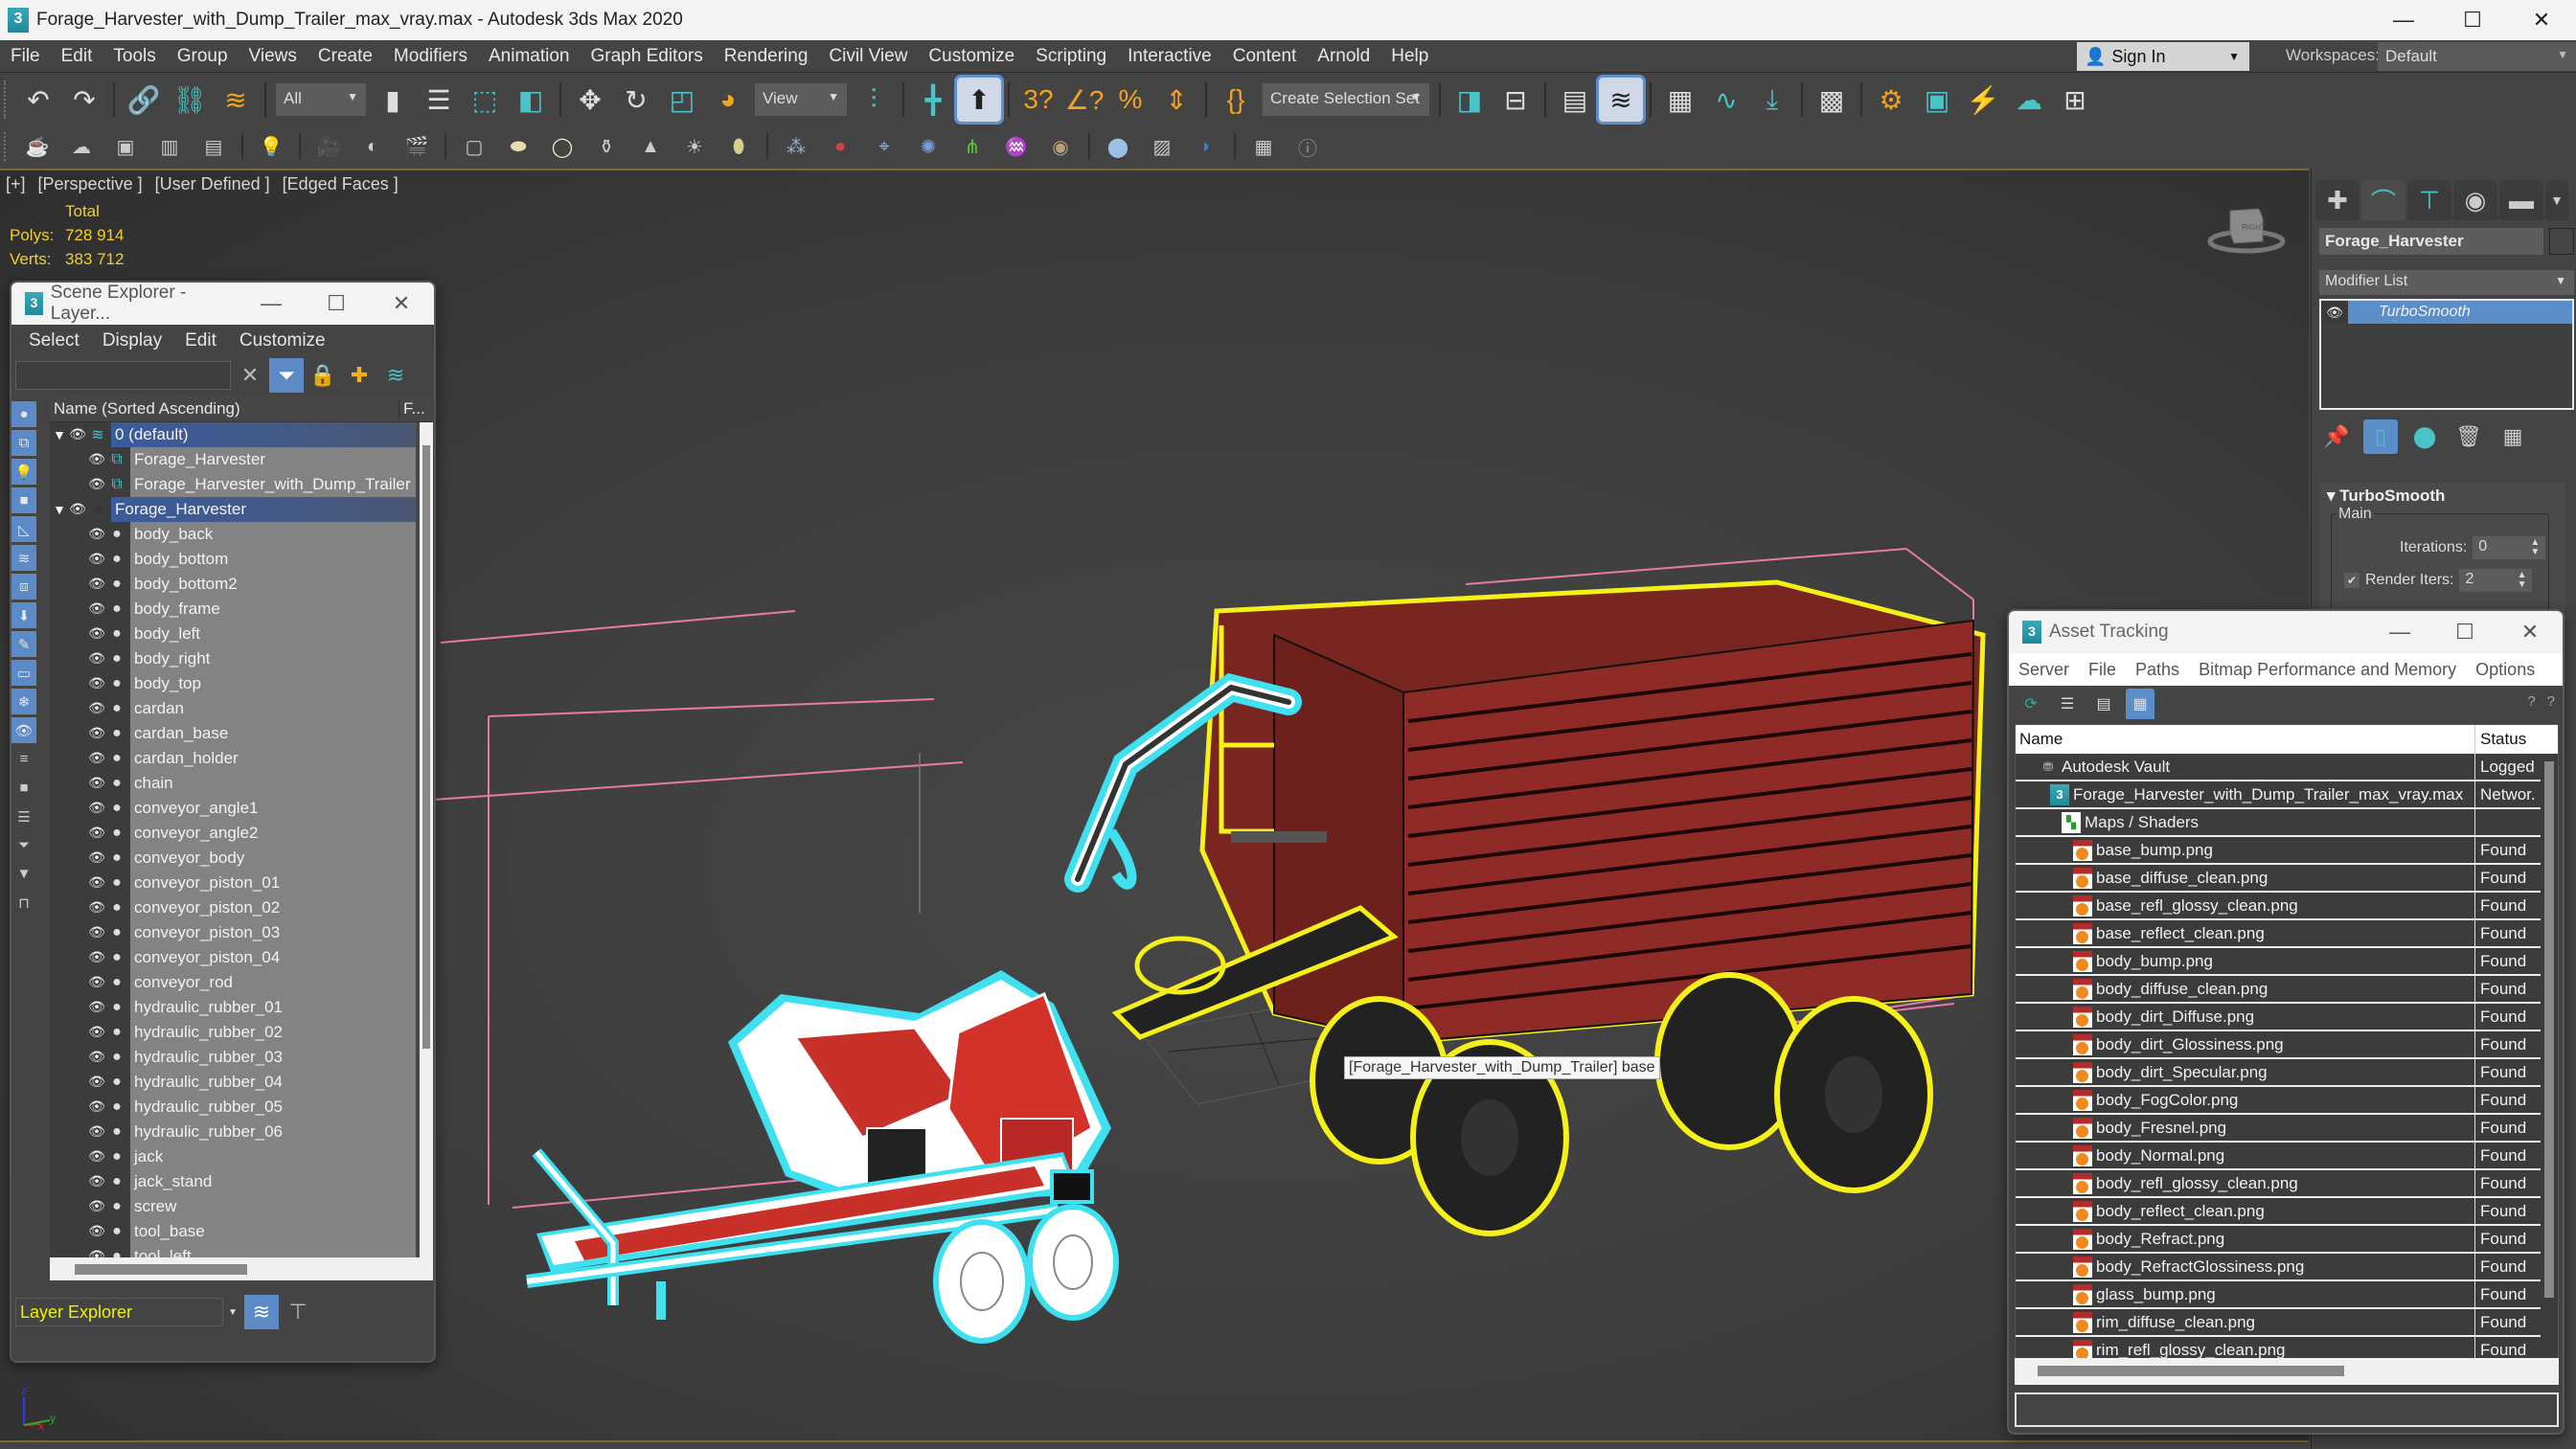 The height and width of the screenshot is (1449, 2576). What do you see at coordinates (2245, 739) in the screenshot?
I see `column-name-header: Name` at bounding box center [2245, 739].